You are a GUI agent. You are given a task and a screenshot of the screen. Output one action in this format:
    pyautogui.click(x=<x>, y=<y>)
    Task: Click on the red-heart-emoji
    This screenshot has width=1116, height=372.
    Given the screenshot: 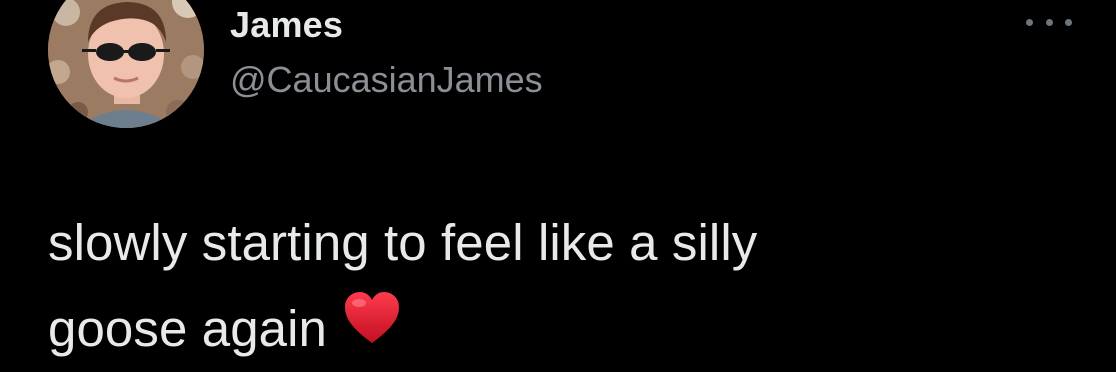 What is the action you would take?
    pyautogui.click(x=372, y=328)
    